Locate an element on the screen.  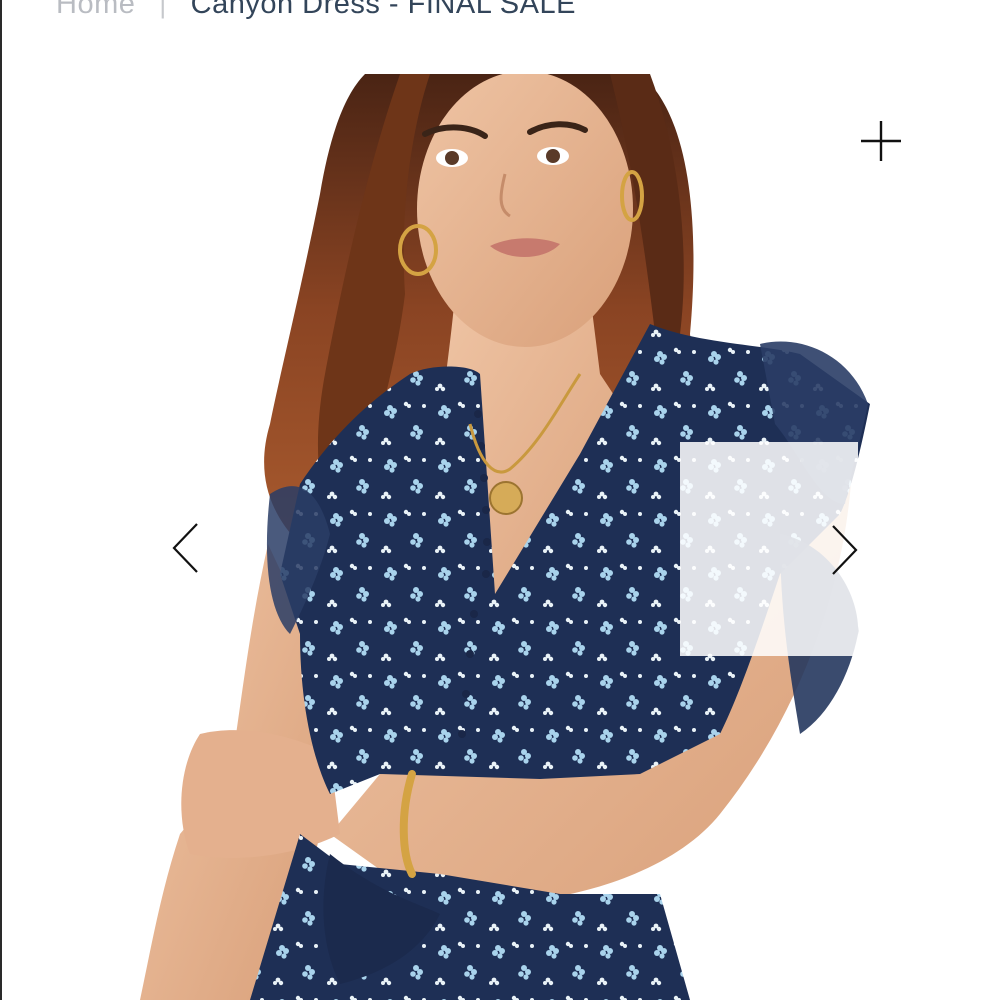
breadcrumb: Home | Canyon Dress - FINAL SALE is located at coordinates (316, 12).